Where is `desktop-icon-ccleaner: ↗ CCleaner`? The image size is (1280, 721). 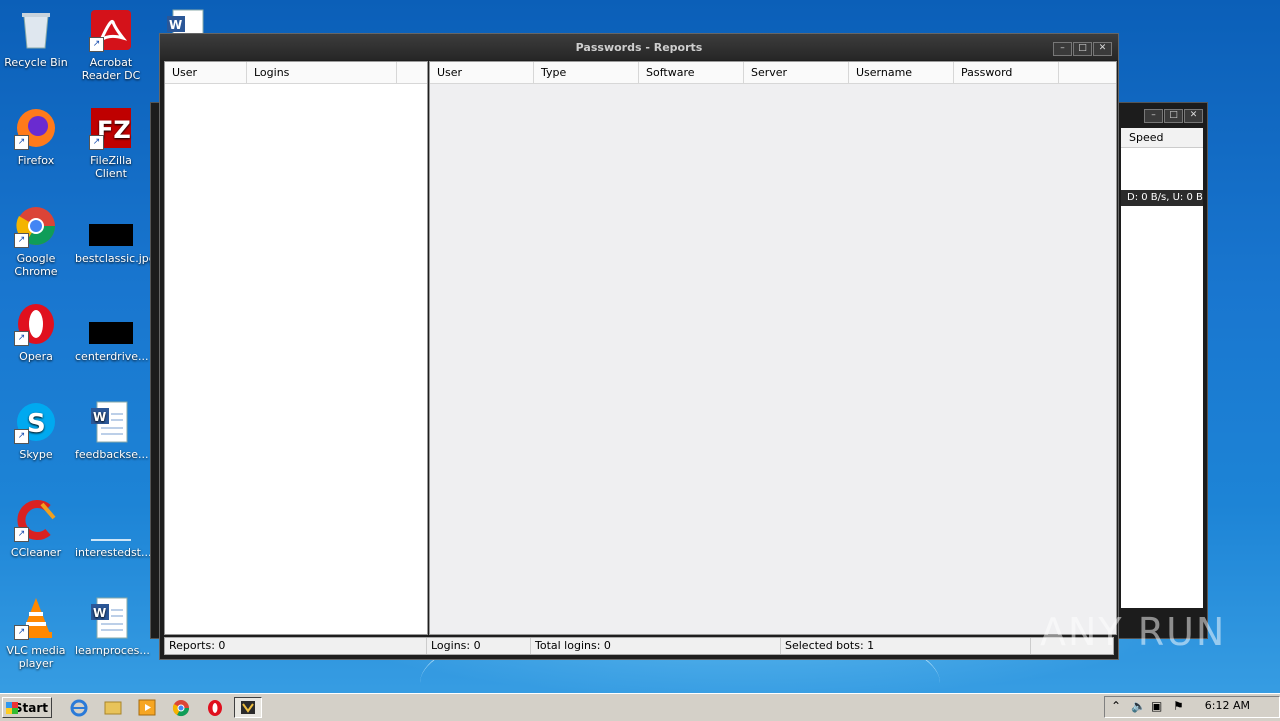 desktop-icon-ccleaner: ↗ CCleaner is located at coordinates (36, 528).